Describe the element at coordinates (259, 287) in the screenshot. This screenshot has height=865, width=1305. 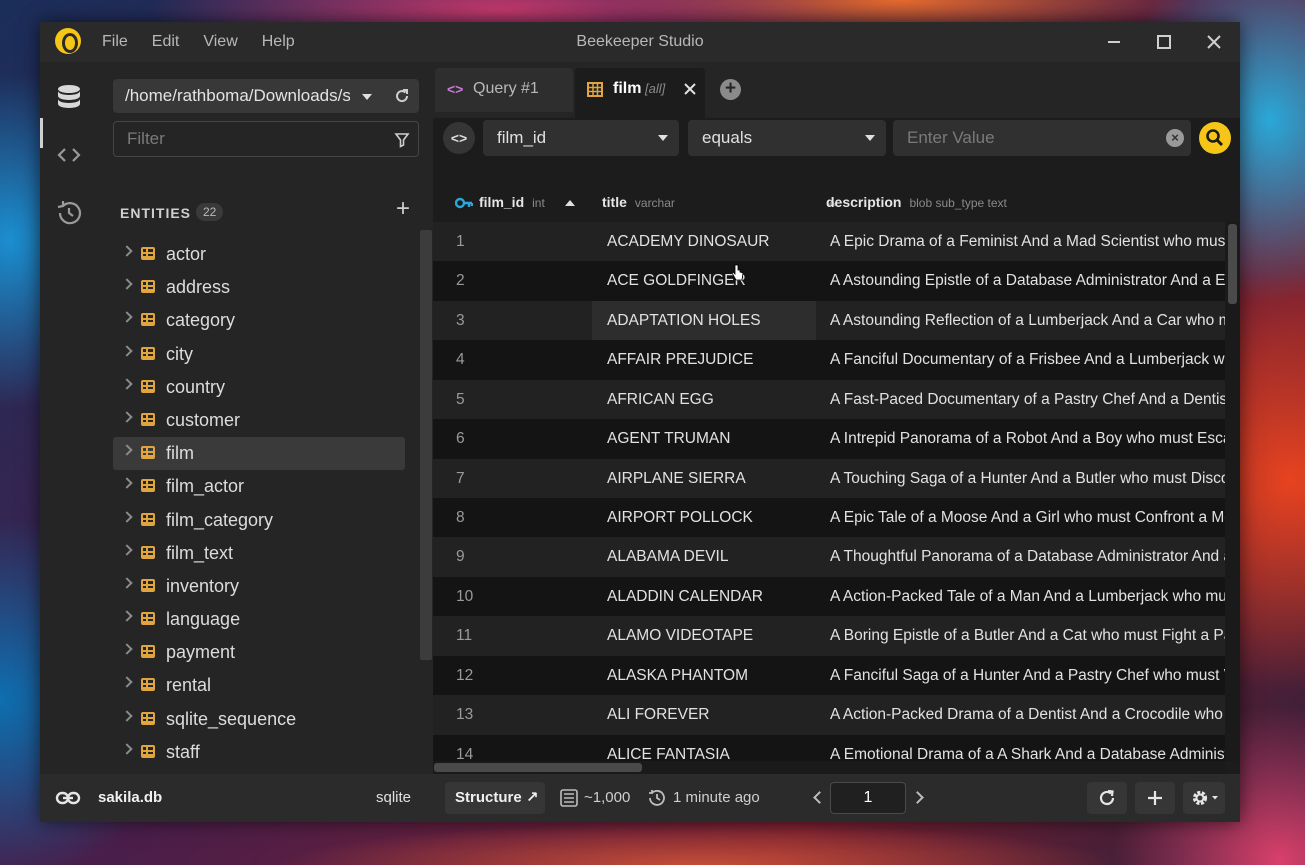
I see `sidebar-item-address: address` at that location.